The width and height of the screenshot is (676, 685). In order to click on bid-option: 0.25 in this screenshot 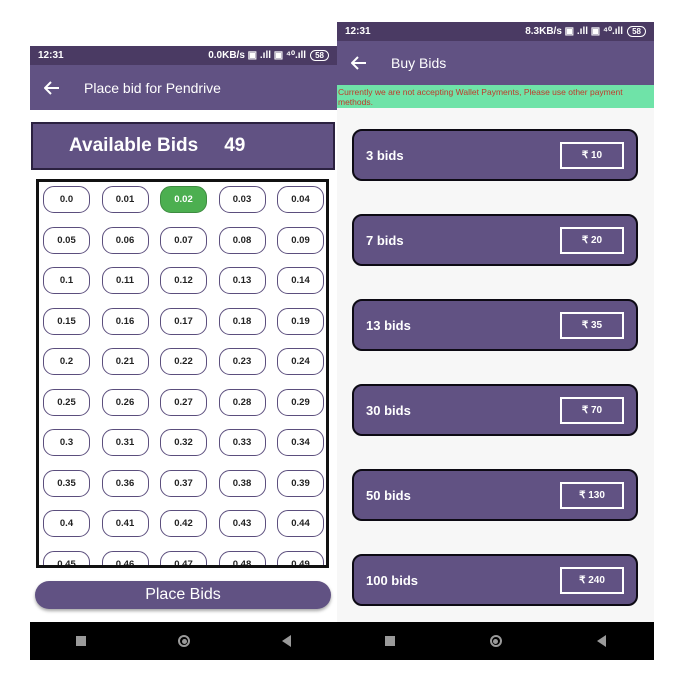, I will do `click(66, 402)`.